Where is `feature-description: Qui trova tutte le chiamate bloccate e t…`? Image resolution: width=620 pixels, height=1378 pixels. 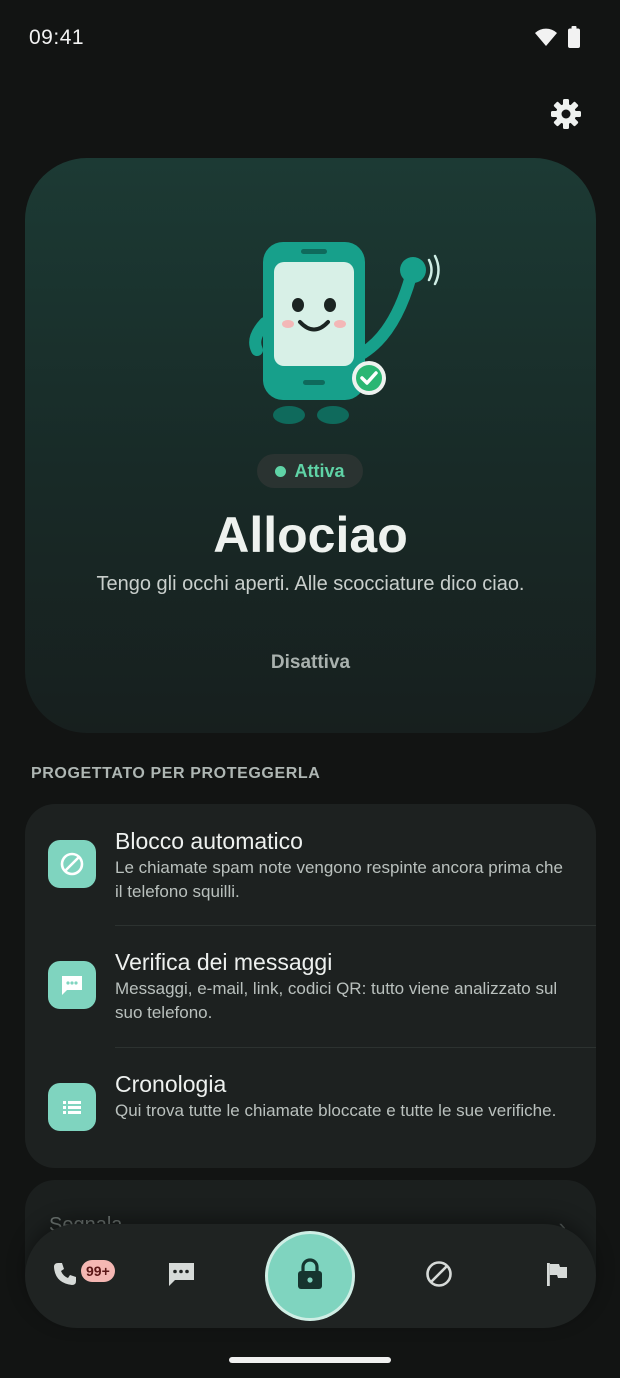
feature-description: Qui trova tutte le chiamate bloccate e t… is located at coordinates (336, 1110).